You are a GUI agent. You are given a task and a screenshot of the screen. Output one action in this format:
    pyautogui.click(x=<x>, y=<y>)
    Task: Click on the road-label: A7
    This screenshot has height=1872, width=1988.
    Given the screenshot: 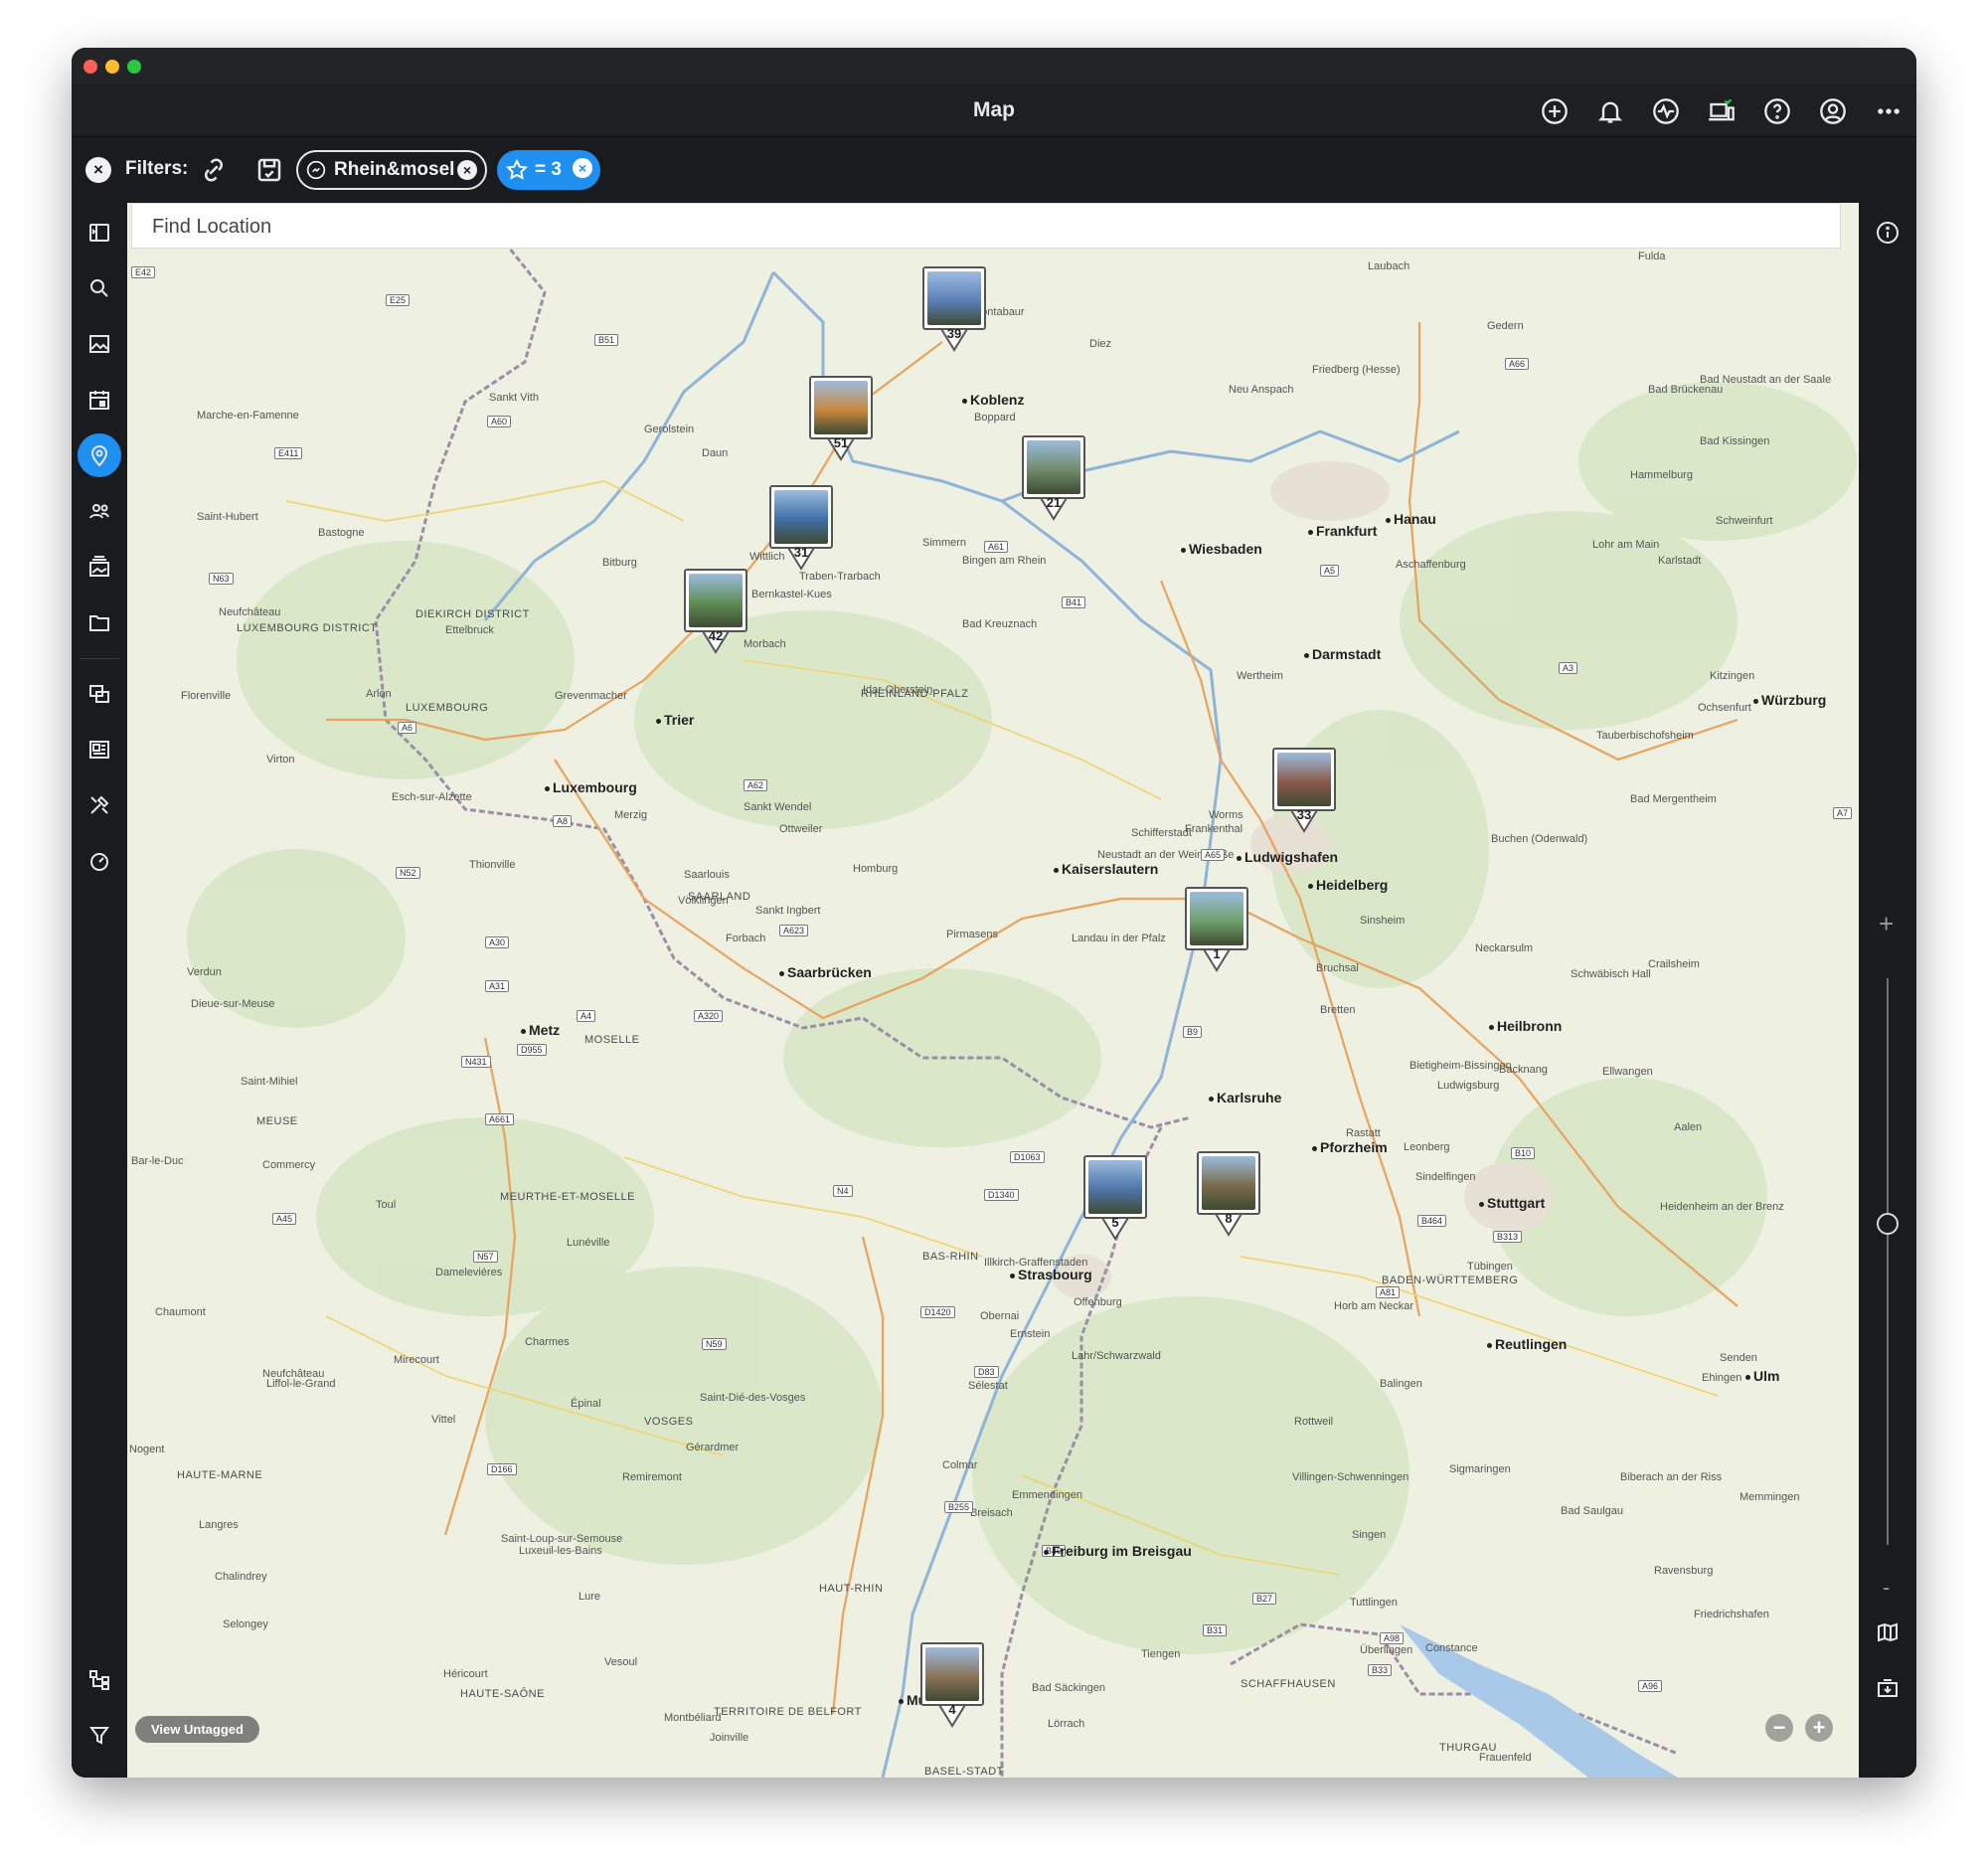 What is the action you would take?
    pyautogui.click(x=1843, y=813)
    